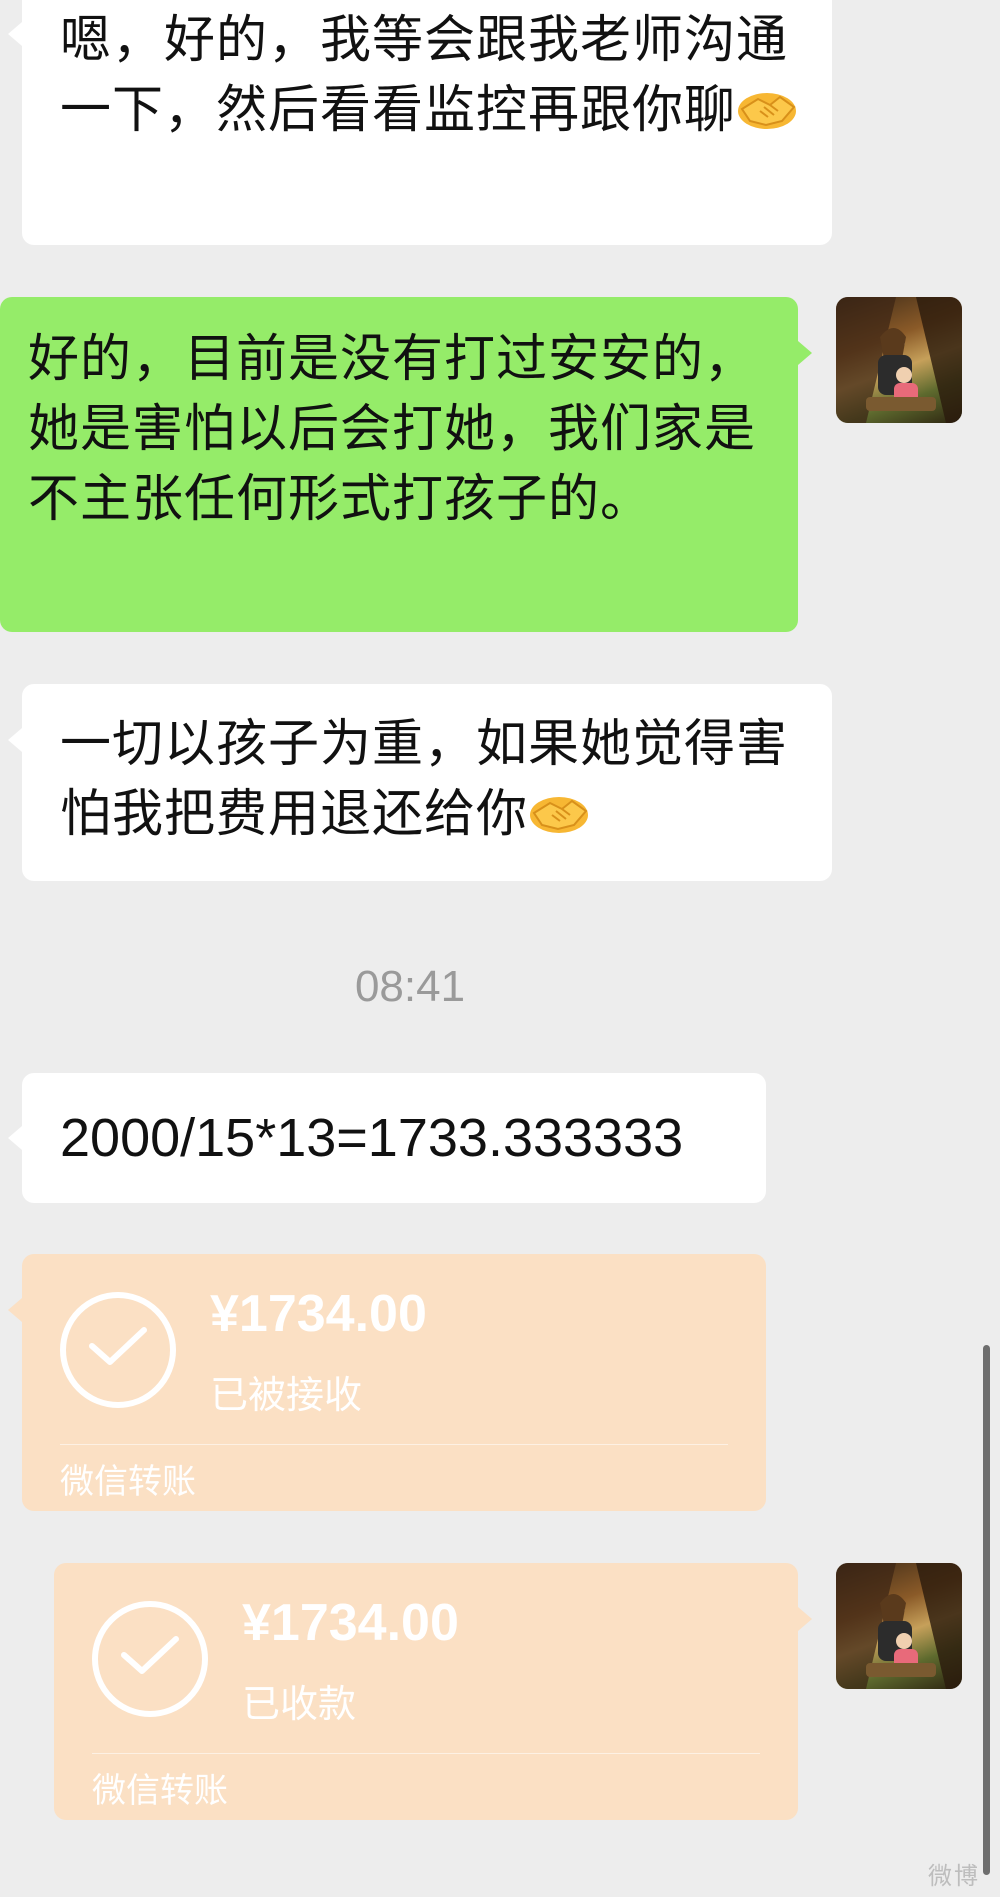  I want to click on message-received: 2000/15*13=1733.333333, so click(387, 1138).